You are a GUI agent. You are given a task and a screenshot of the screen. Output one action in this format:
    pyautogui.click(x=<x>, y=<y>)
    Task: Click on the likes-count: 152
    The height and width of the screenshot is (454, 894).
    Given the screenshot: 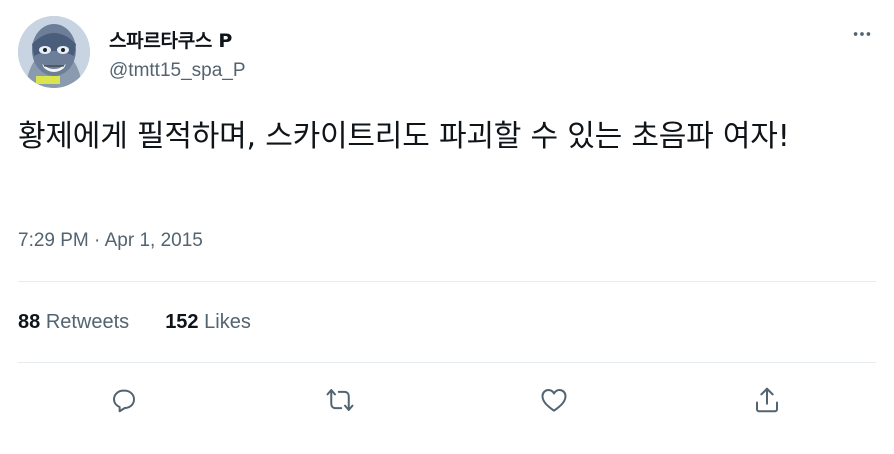 What is the action you would take?
    pyautogui.click(x=182, y=322)
    